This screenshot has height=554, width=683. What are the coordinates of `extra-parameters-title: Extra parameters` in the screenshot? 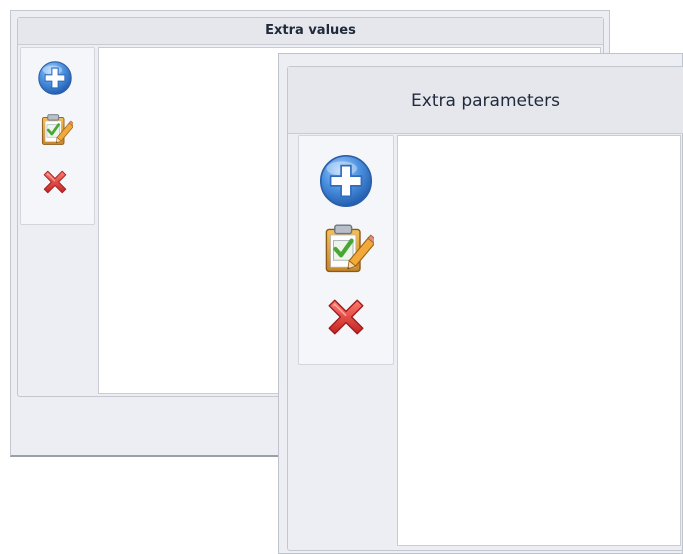 It's located at (485, 100).